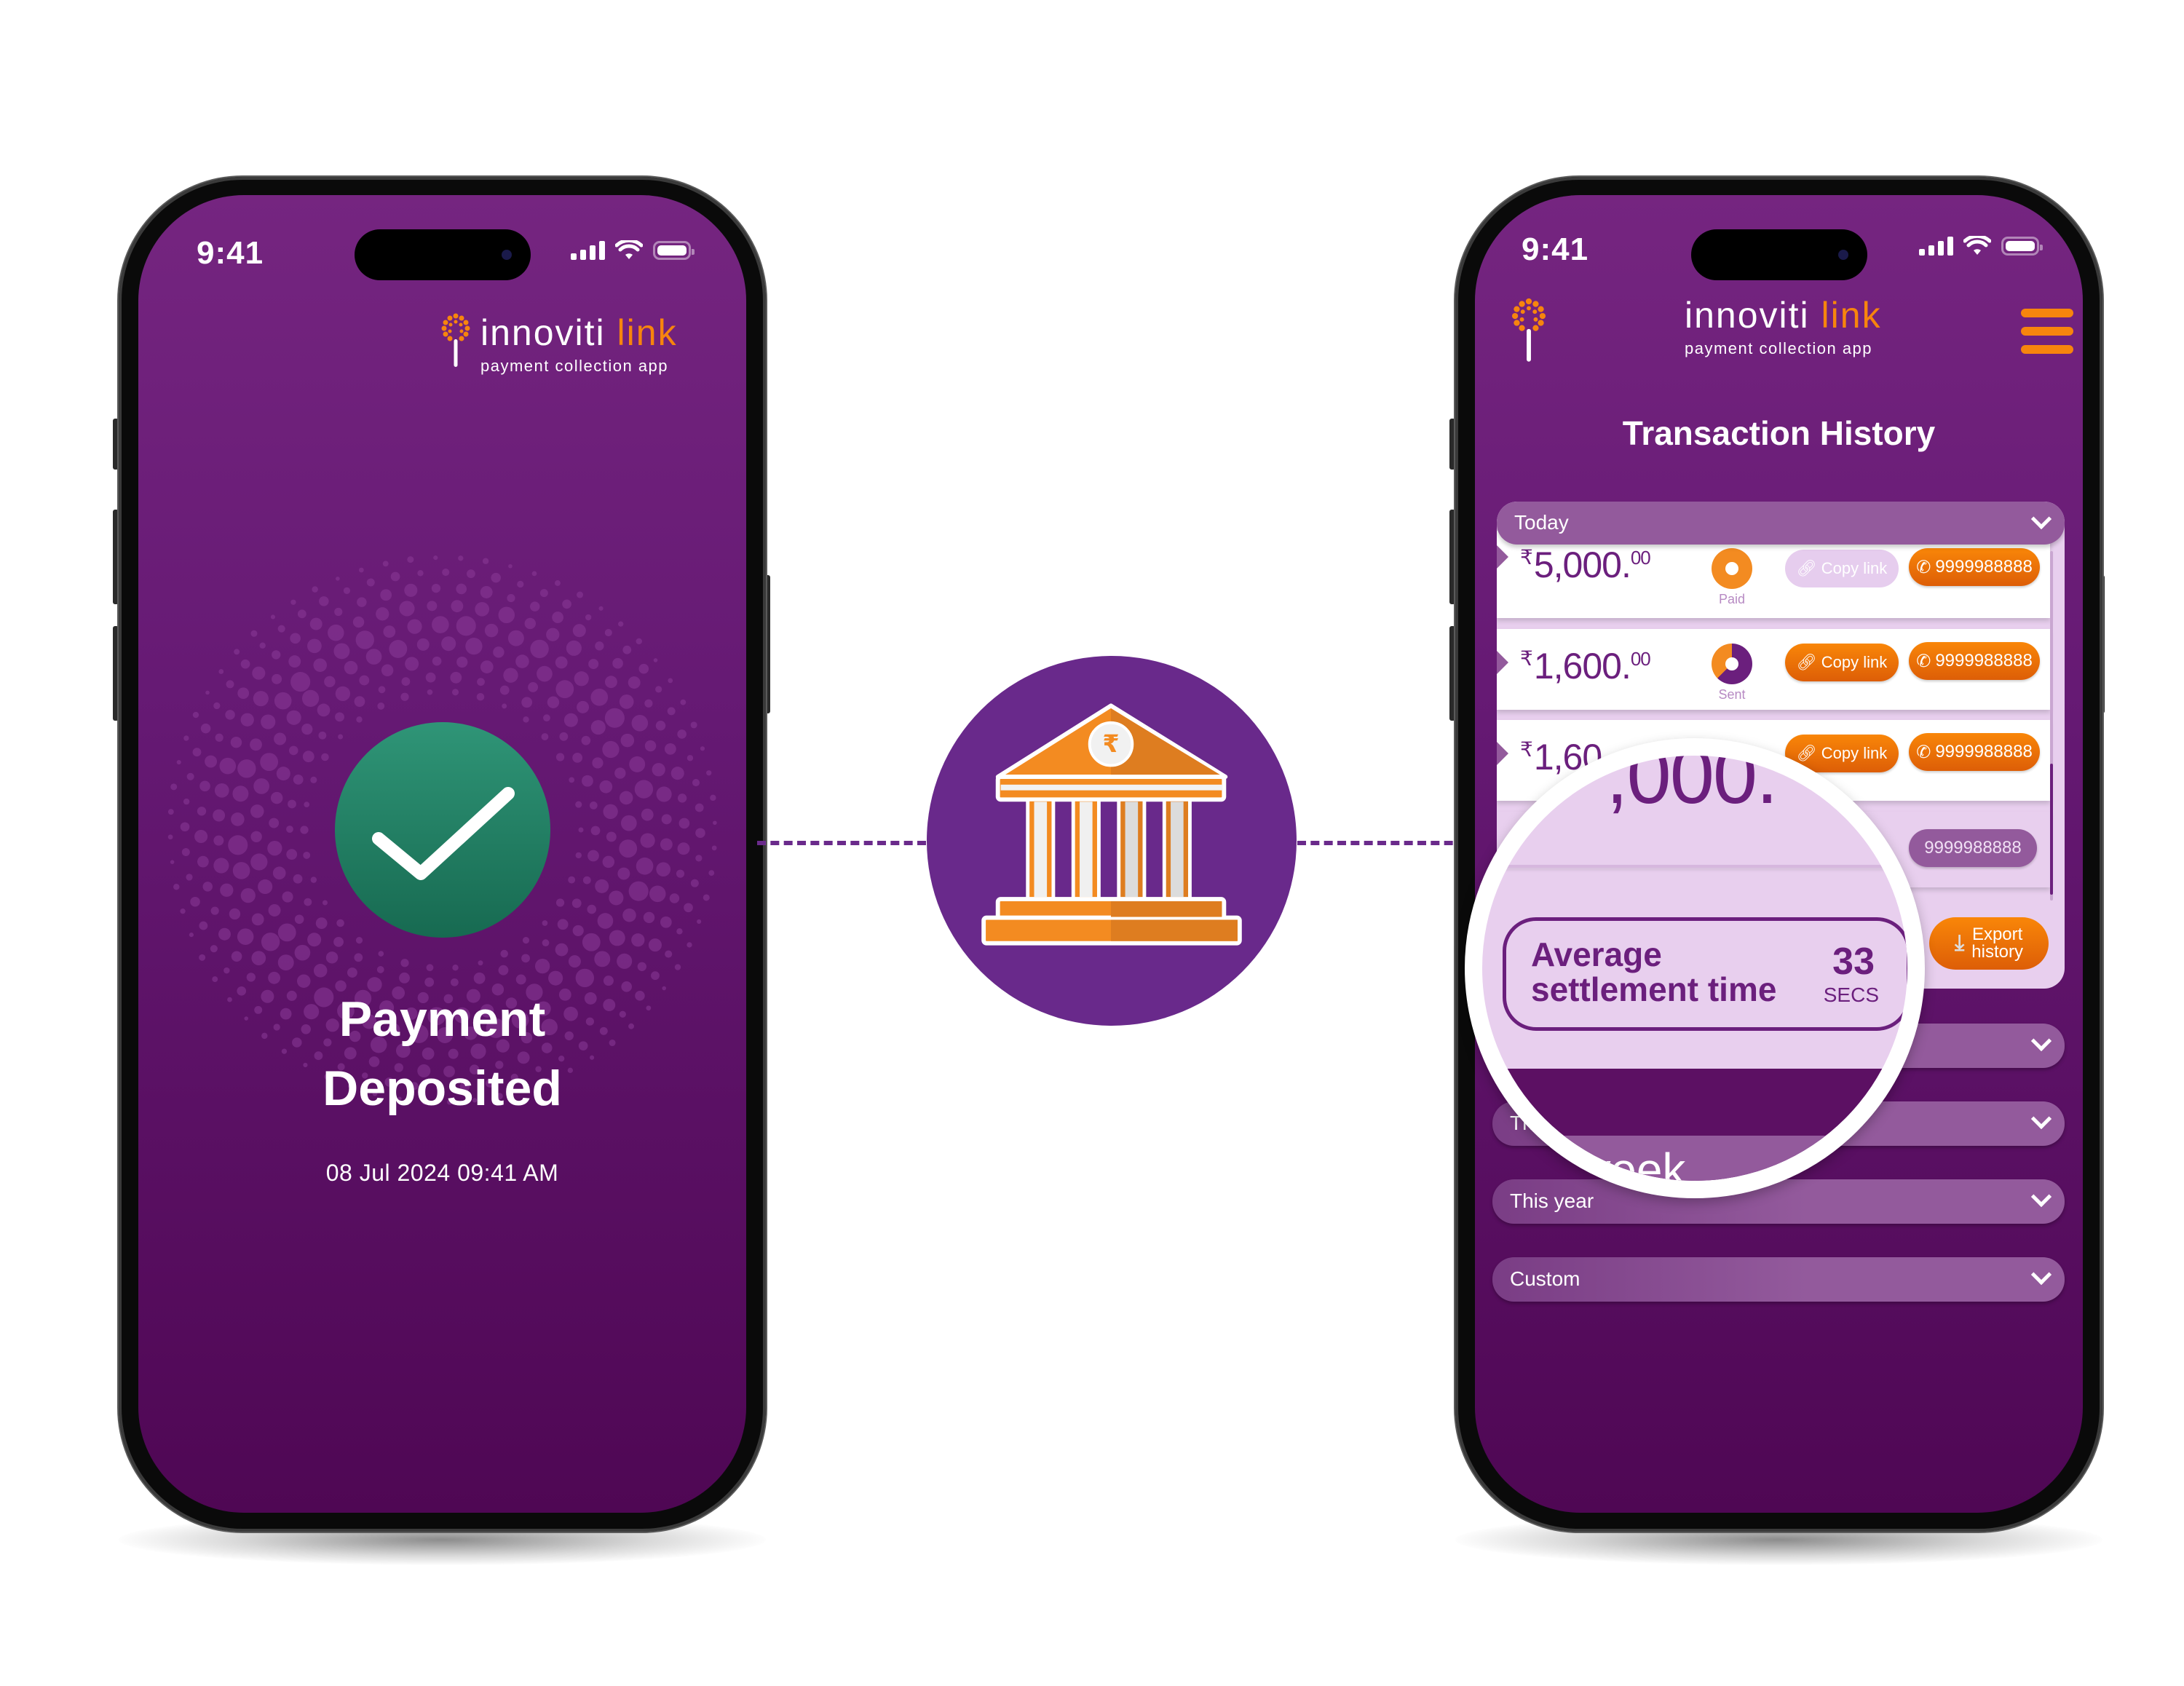 This screenshot has width=2184, height=1686. What do you see at coordinates (841, 843) in the screenshot?
I see `connector-line-left` at bounding box center [841, 843].